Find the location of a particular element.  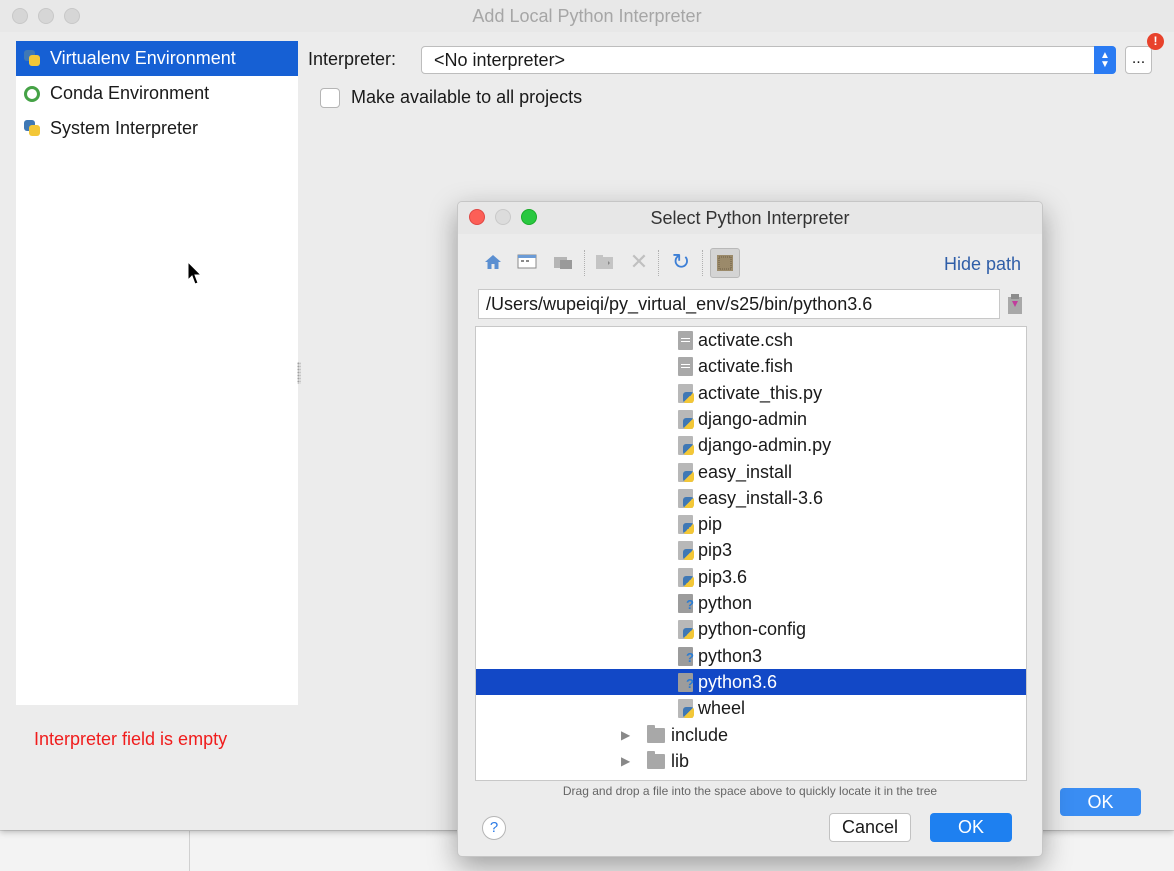

tree-file-row: python3.6 is located at coordinates (751, 681).